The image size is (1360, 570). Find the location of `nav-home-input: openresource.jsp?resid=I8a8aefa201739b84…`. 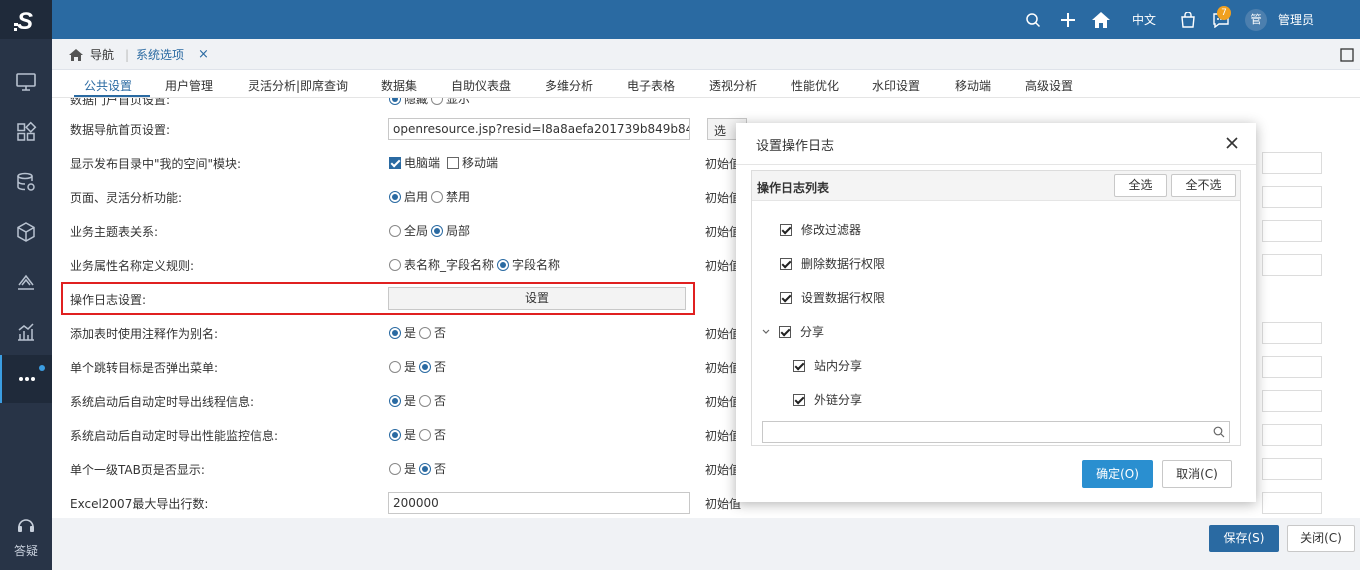

nav-home-input: openresource.jsp?resid=I8a8aefa201739b84… is located at coordinates (539, 129).